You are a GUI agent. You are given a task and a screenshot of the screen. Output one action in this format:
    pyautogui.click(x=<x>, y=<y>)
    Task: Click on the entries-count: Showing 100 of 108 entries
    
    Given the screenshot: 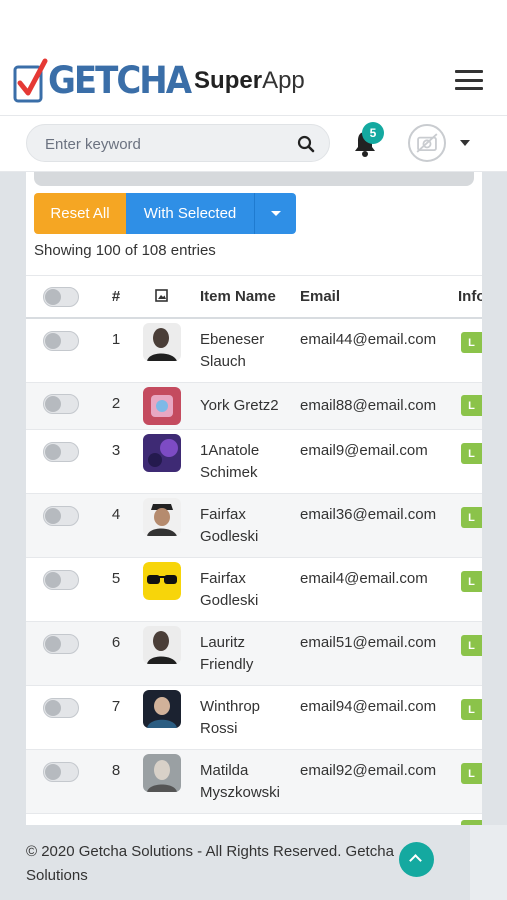 What is the action you would take?
    pyautogui.click(x=125, y=250)
    